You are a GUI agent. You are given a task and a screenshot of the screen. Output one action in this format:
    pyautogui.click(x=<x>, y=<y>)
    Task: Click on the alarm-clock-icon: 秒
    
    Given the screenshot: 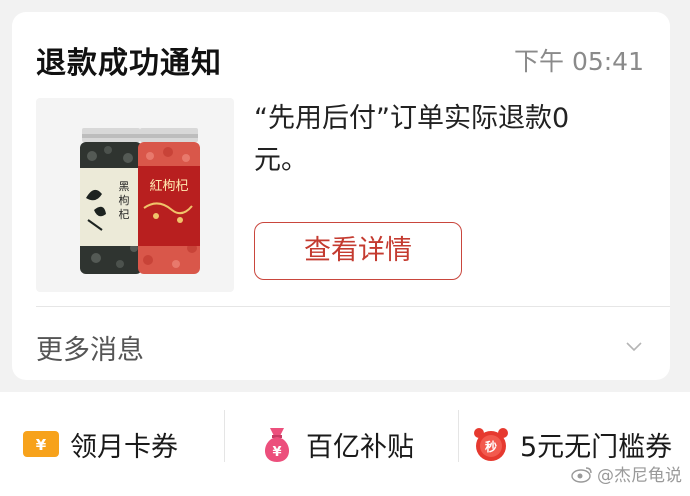 What is the action you would take?
    pyautogui.click(x=491, y=444)
    